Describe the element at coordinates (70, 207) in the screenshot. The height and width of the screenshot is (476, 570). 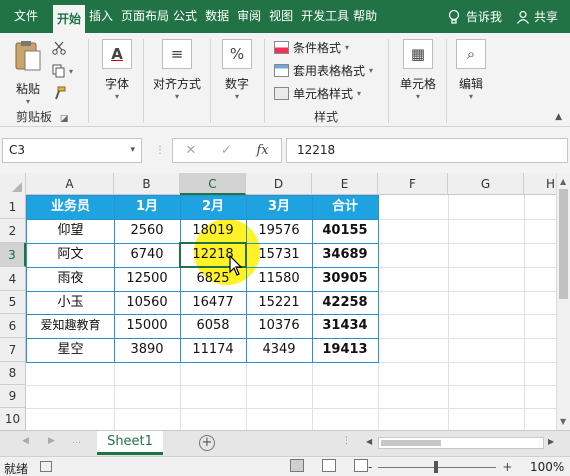
I see `table-header-cell: 业务员` at that location.